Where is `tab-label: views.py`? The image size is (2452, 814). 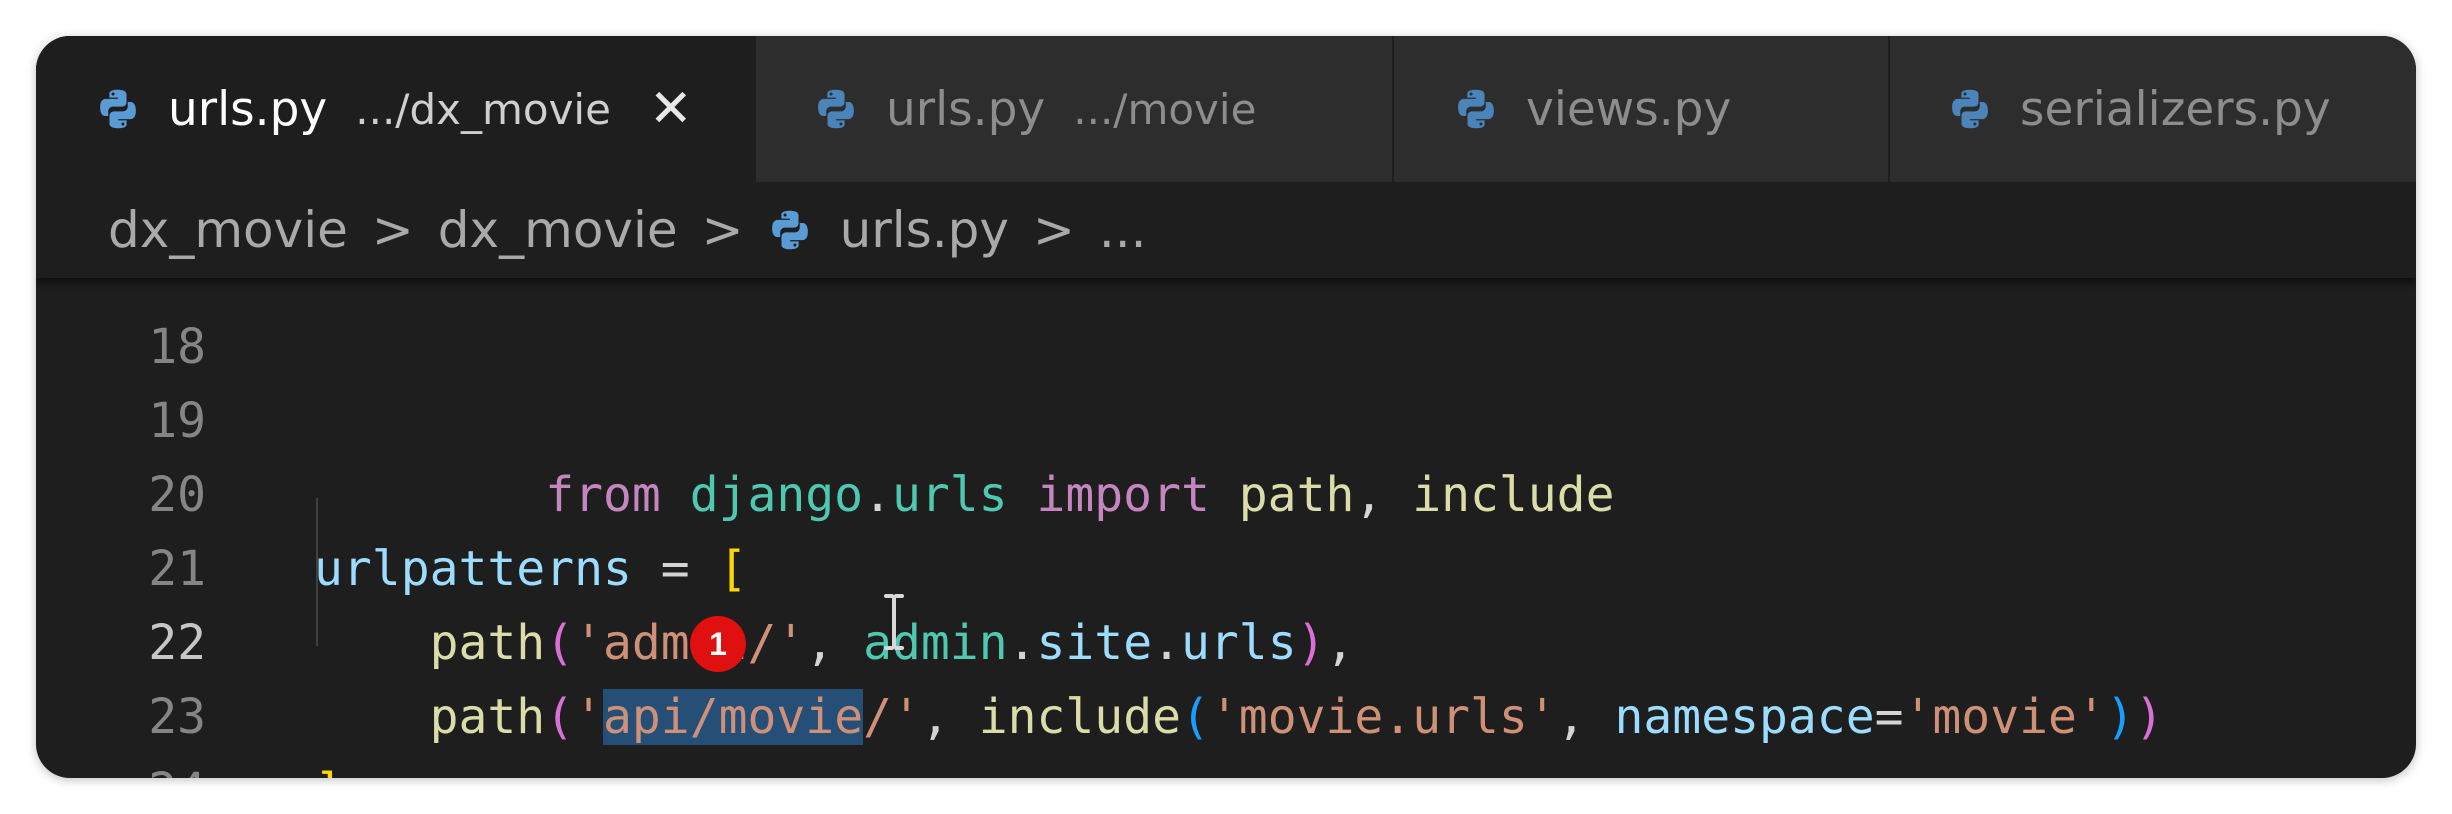
tab-label: views.py is located at coordinates (1629, 109).